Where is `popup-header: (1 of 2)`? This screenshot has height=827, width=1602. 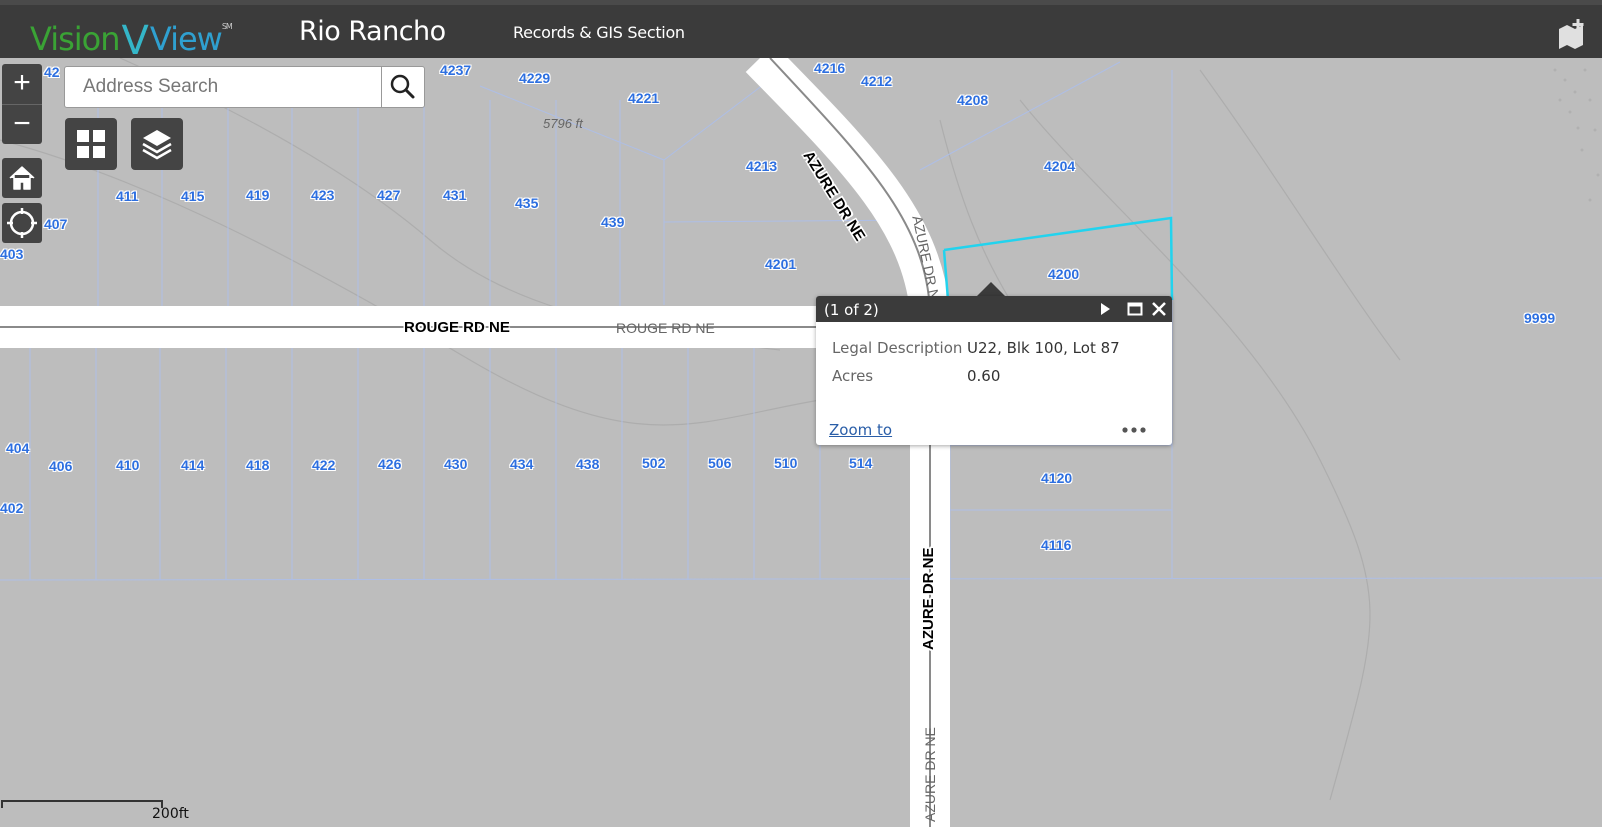 popup-header: (1 of 2) is located at coordinates (994, 309).